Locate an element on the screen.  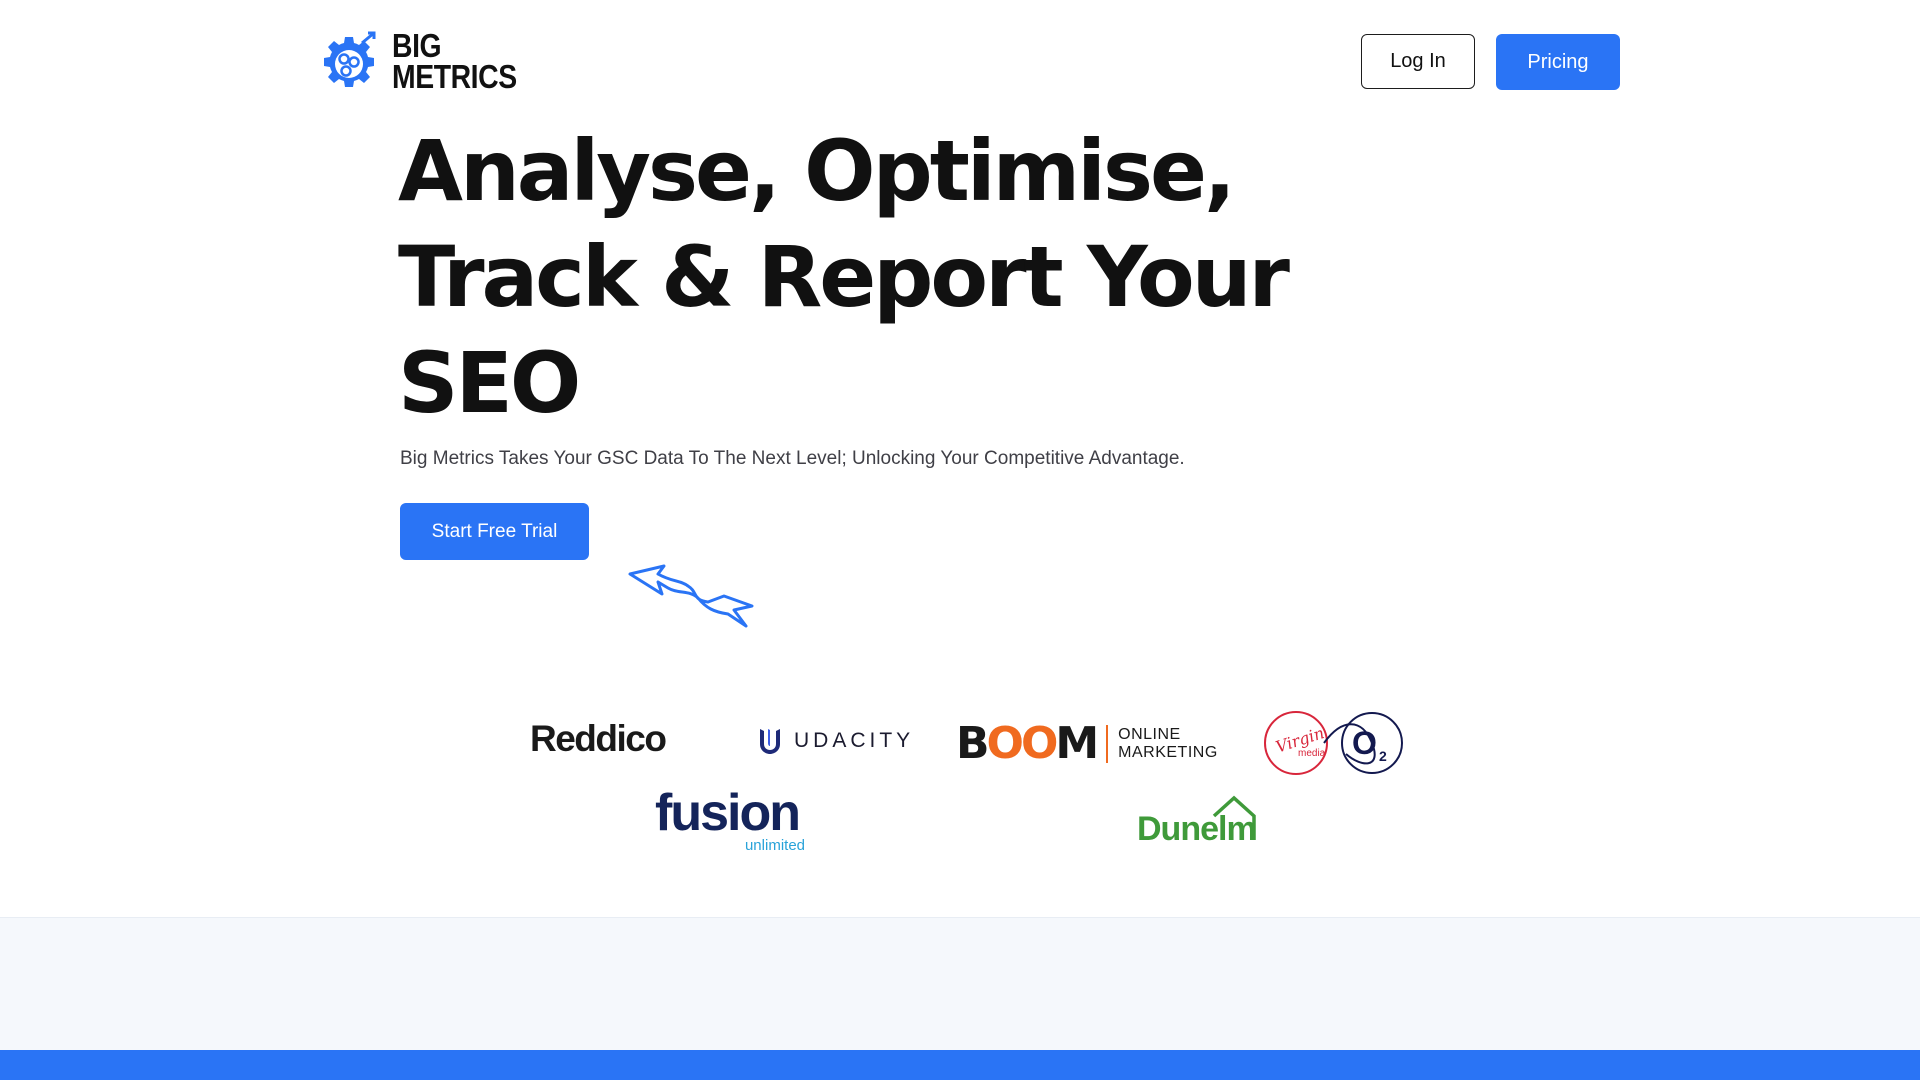
pricing-button: Pricing is located at coordinates (1558, 62).